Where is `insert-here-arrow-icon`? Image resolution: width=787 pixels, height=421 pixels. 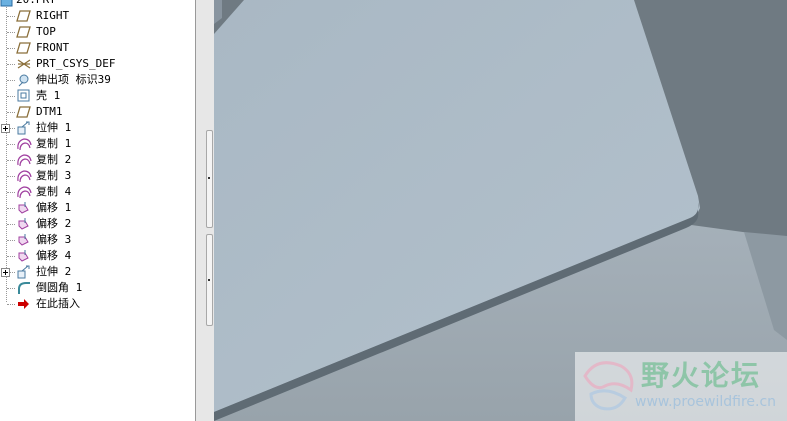
insert-here-arrow-icon is located at coordinates (24, 304).